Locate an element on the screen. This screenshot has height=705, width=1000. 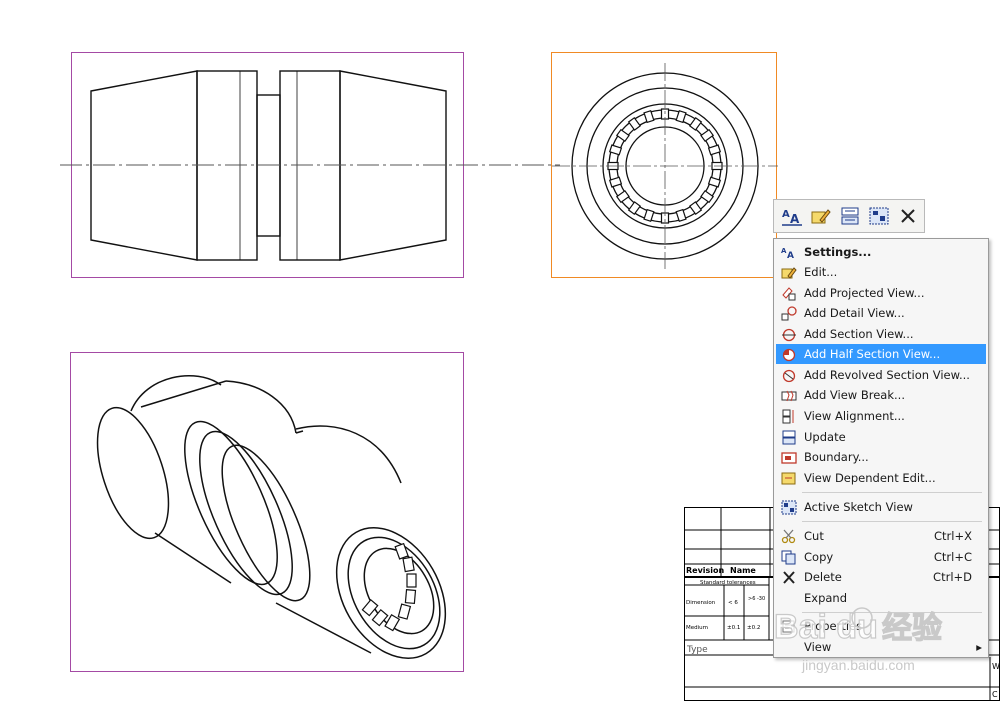
tb-medium-1: ±0.1 is located at coordinates (733, 628).